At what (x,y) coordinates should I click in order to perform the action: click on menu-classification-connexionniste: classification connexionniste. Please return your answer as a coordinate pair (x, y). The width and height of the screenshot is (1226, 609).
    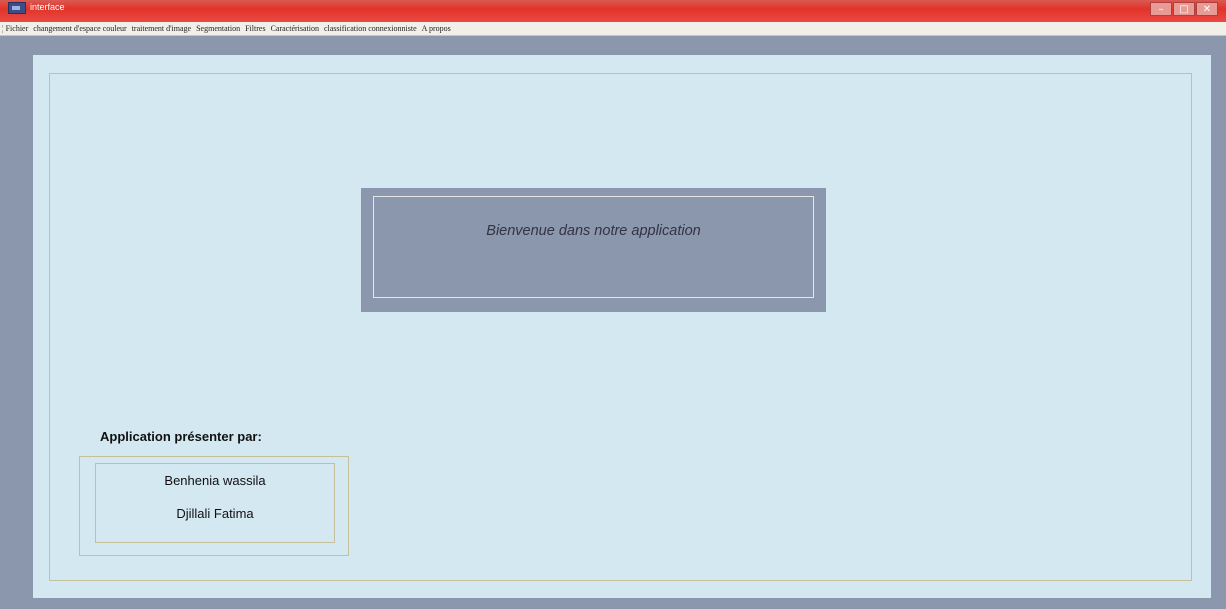
    Looking at the image, I should click on (370, 28).